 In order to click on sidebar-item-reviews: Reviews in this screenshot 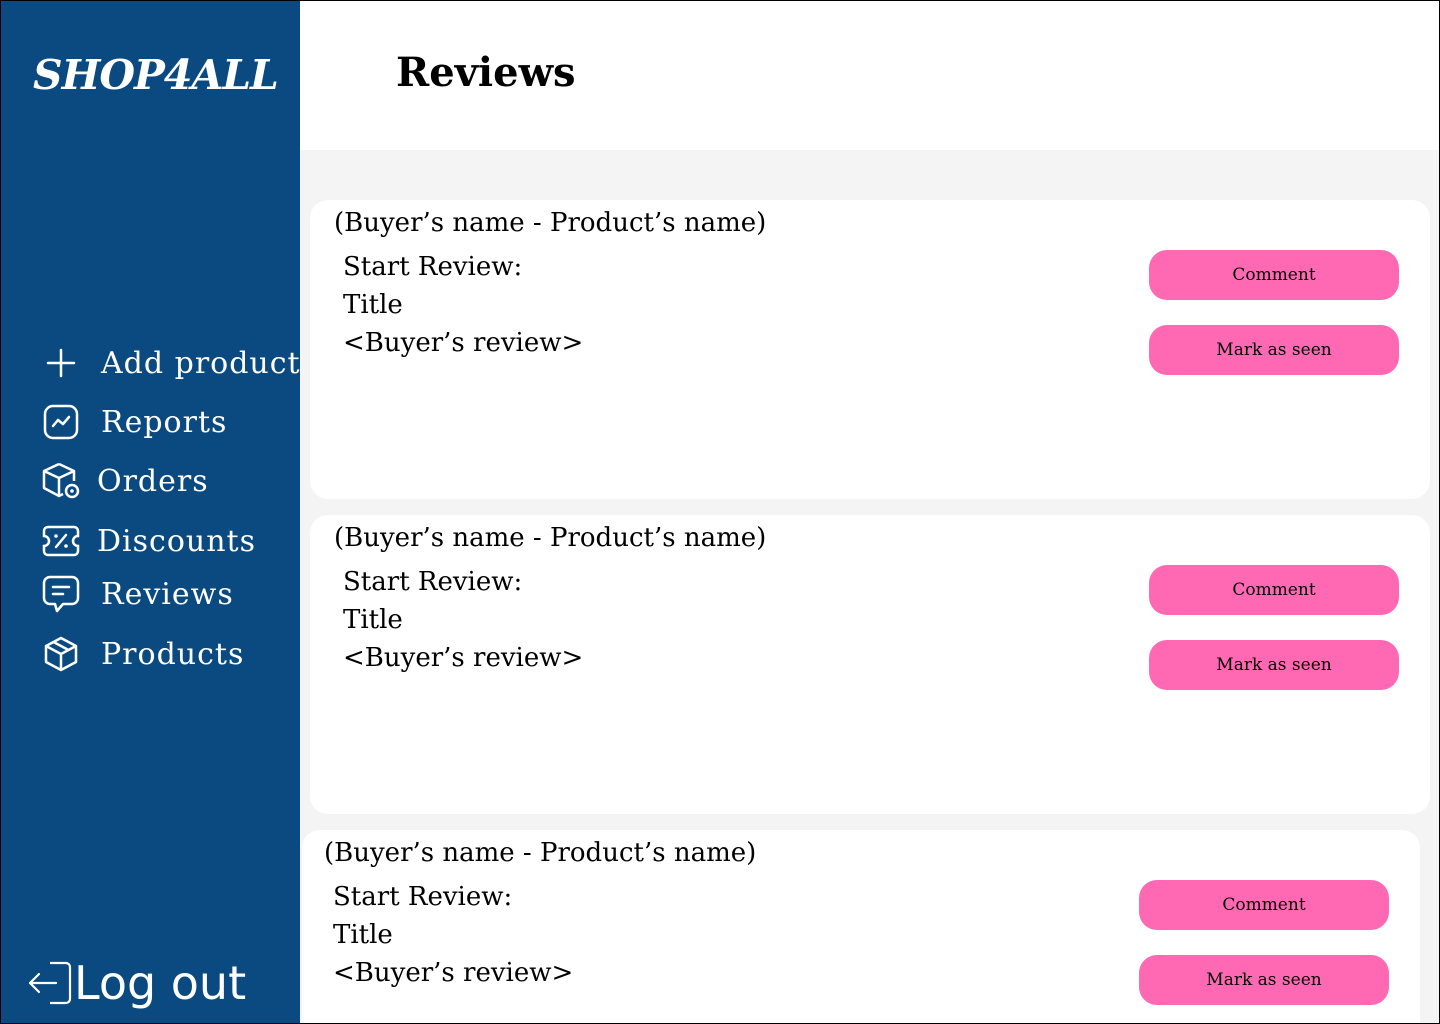, I will do `click(137, 594)`.